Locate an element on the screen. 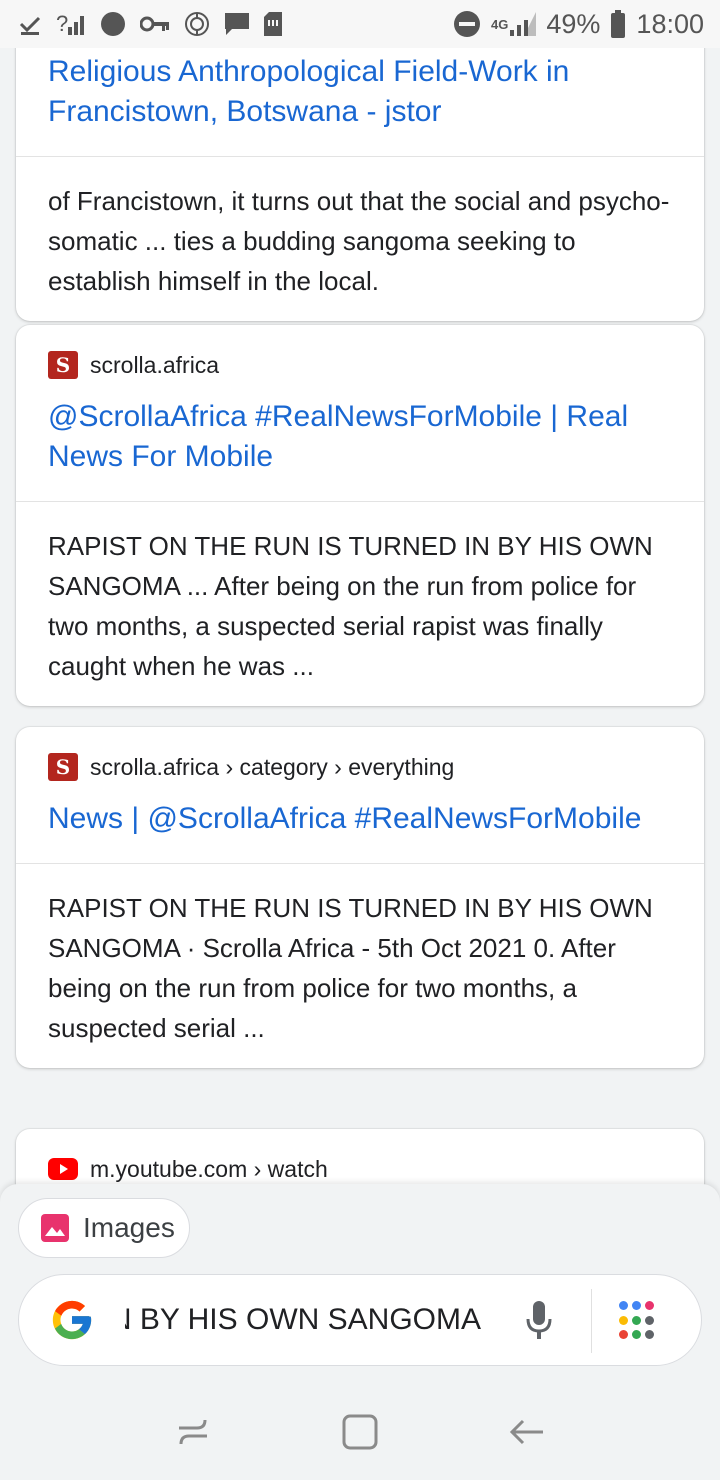 The image size is (720, 1480). result-title: News | @ScrollaAfrica #RealNewsForMobile is located at coordinates (360, 819).